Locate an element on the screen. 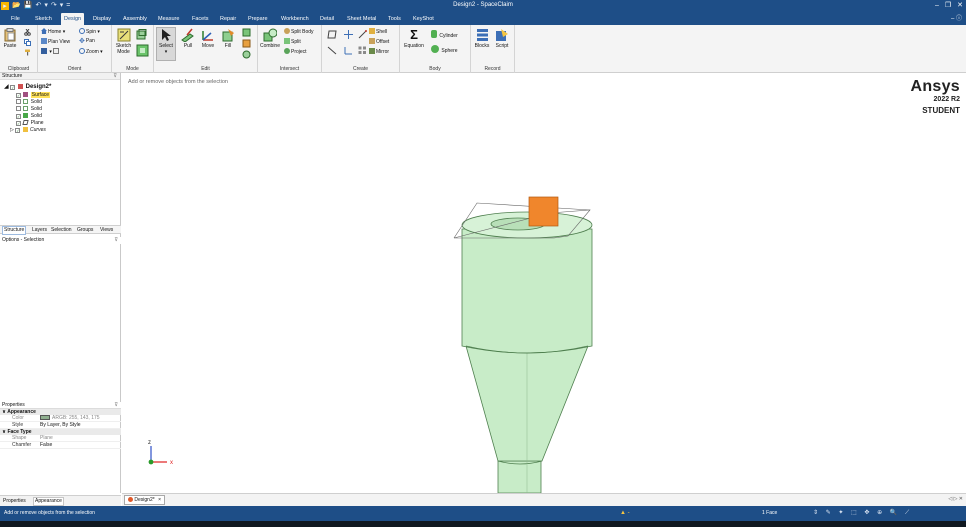 The image size is (966, 527). close-button: ✕ is located at coordinates (960, 5).